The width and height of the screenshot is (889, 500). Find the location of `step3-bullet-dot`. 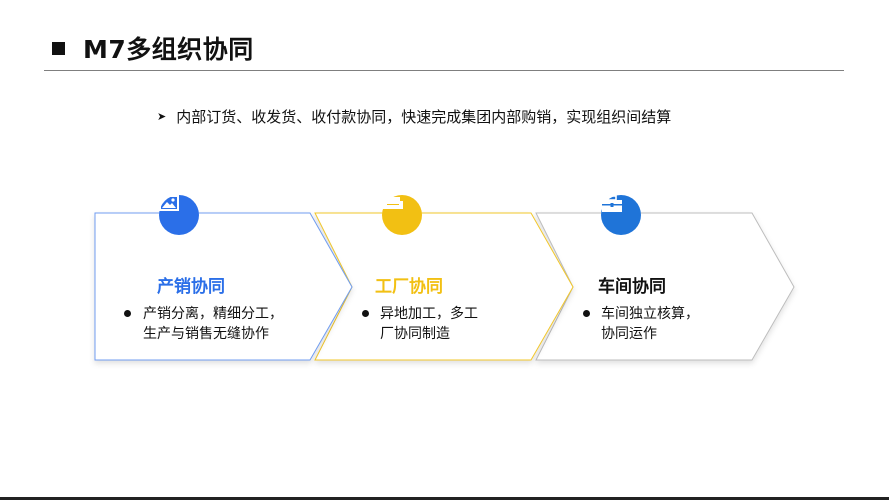

step3-bullet-dot is located at coordinates (586, 313).